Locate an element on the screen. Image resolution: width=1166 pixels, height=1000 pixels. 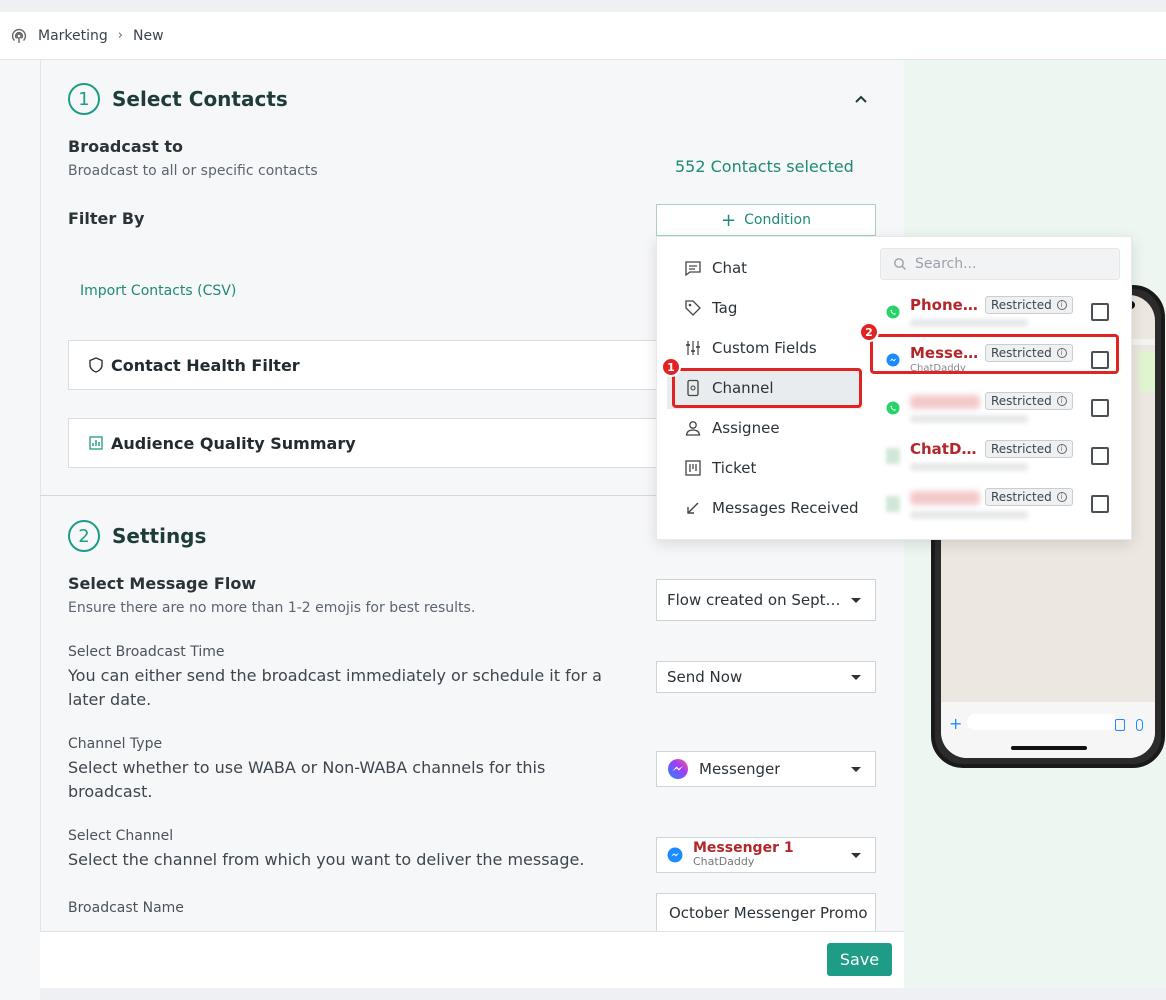
save-button: Save is located at coordinates (859, 959).